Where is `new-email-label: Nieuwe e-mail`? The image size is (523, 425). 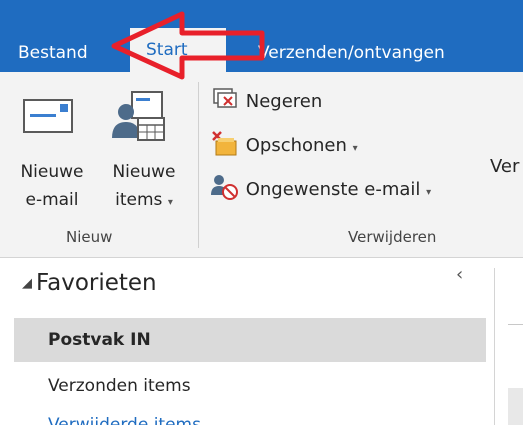
new-email-label: Nieuwe e-mail is located at coordinates (52, 186).